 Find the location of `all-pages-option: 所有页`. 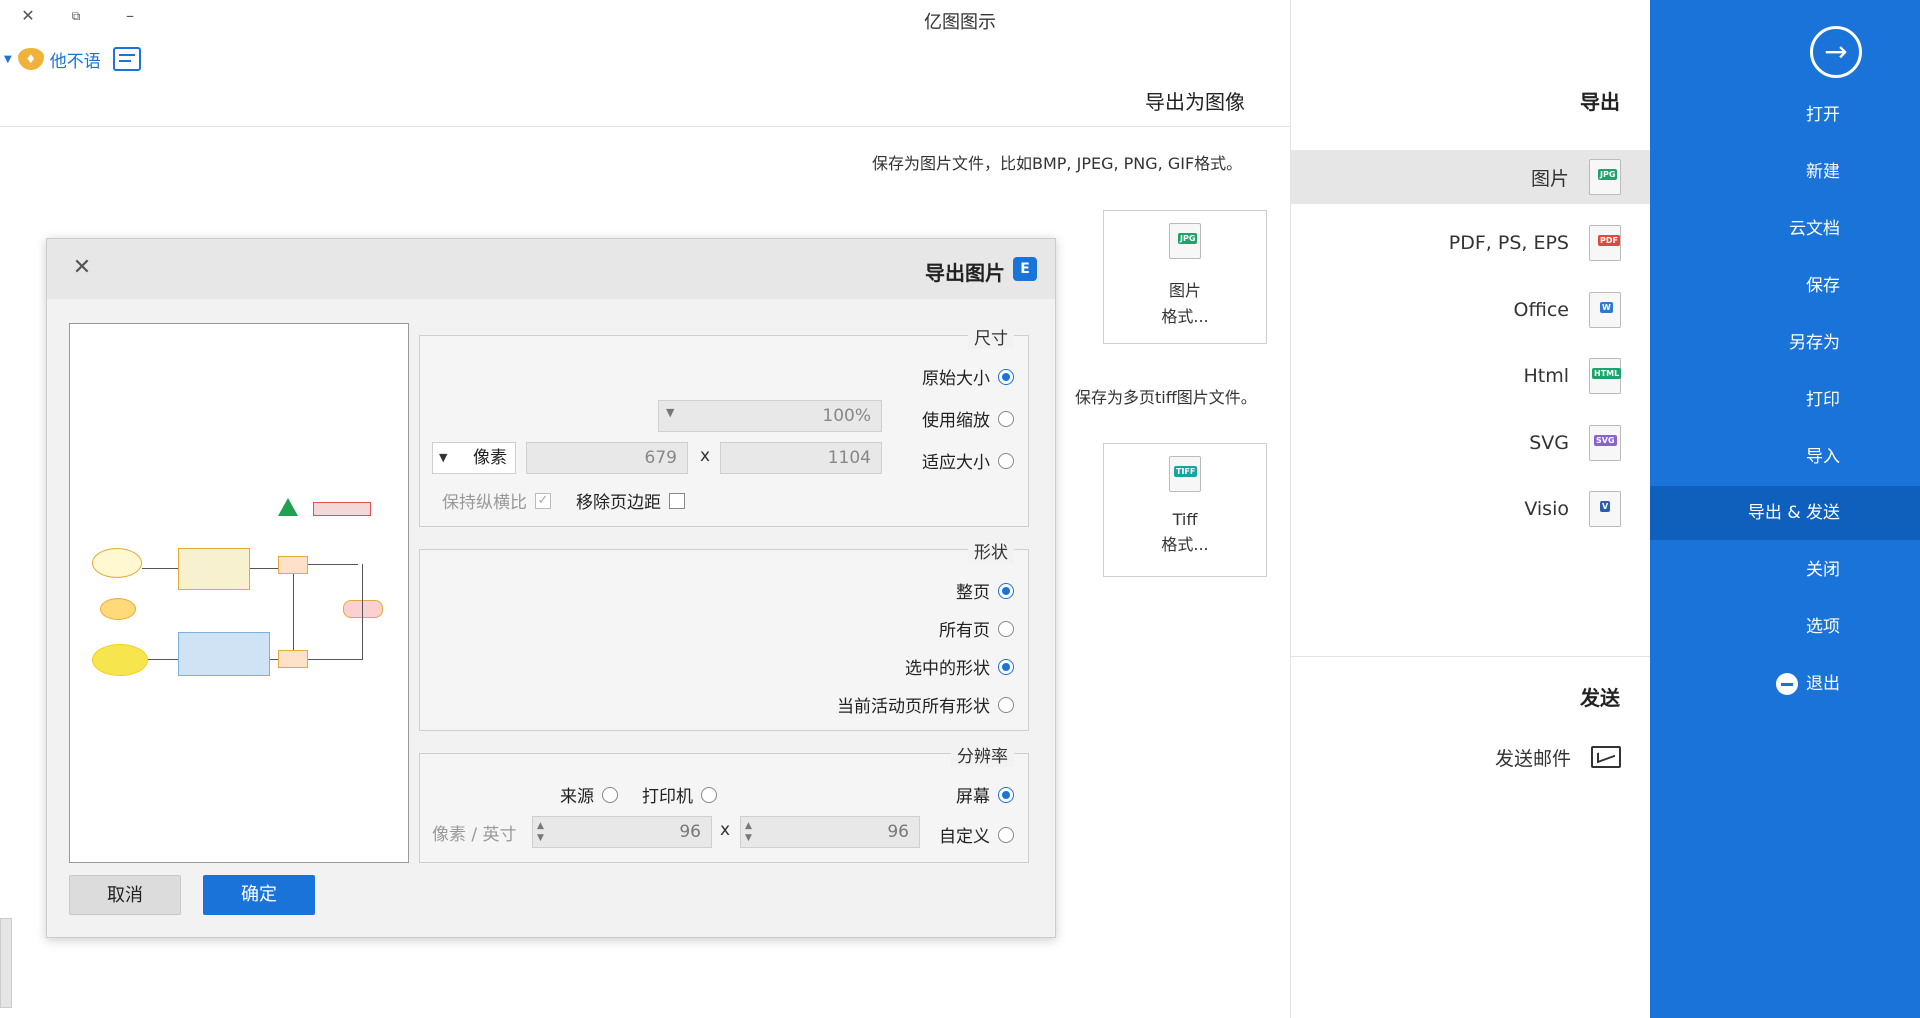

all-pages-option: 所有页 is located at coordinates (976, 628).